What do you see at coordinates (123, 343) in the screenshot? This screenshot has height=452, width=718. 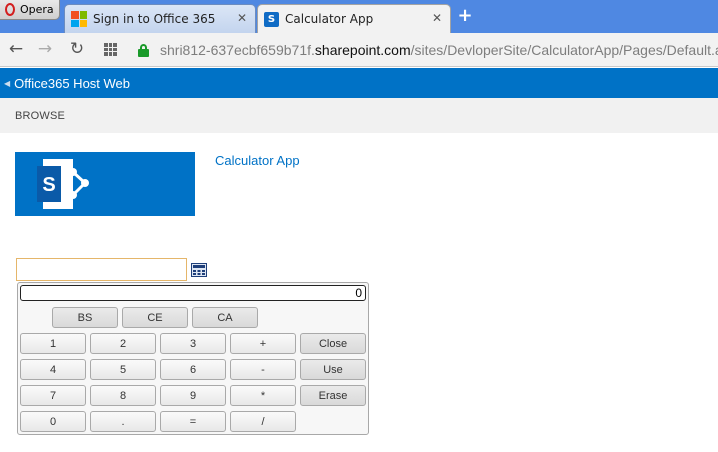 I see `digit-2-button: 2` at bounding box center [123, 343].